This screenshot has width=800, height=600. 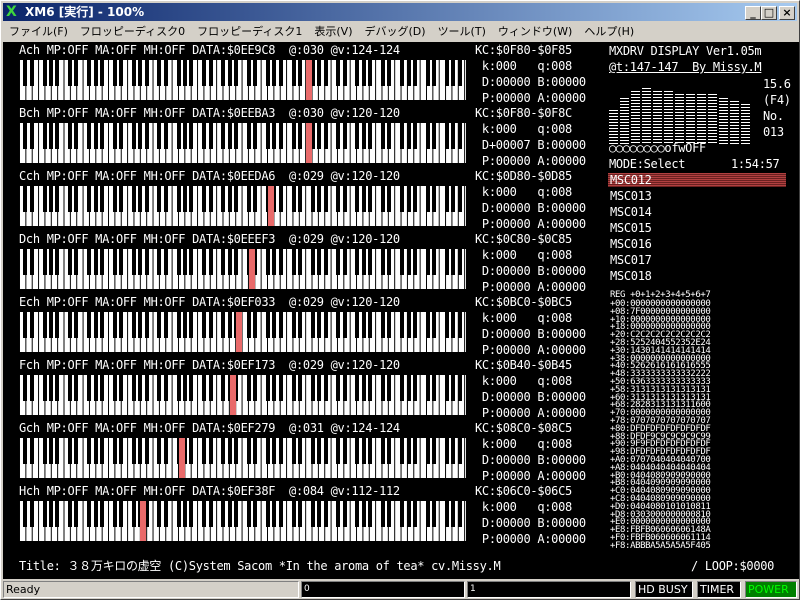 What do you see at coordinates (38, 31) in the screenshot?
I see `menu-file: ファイル(F)` at bounding box center [38, 31].